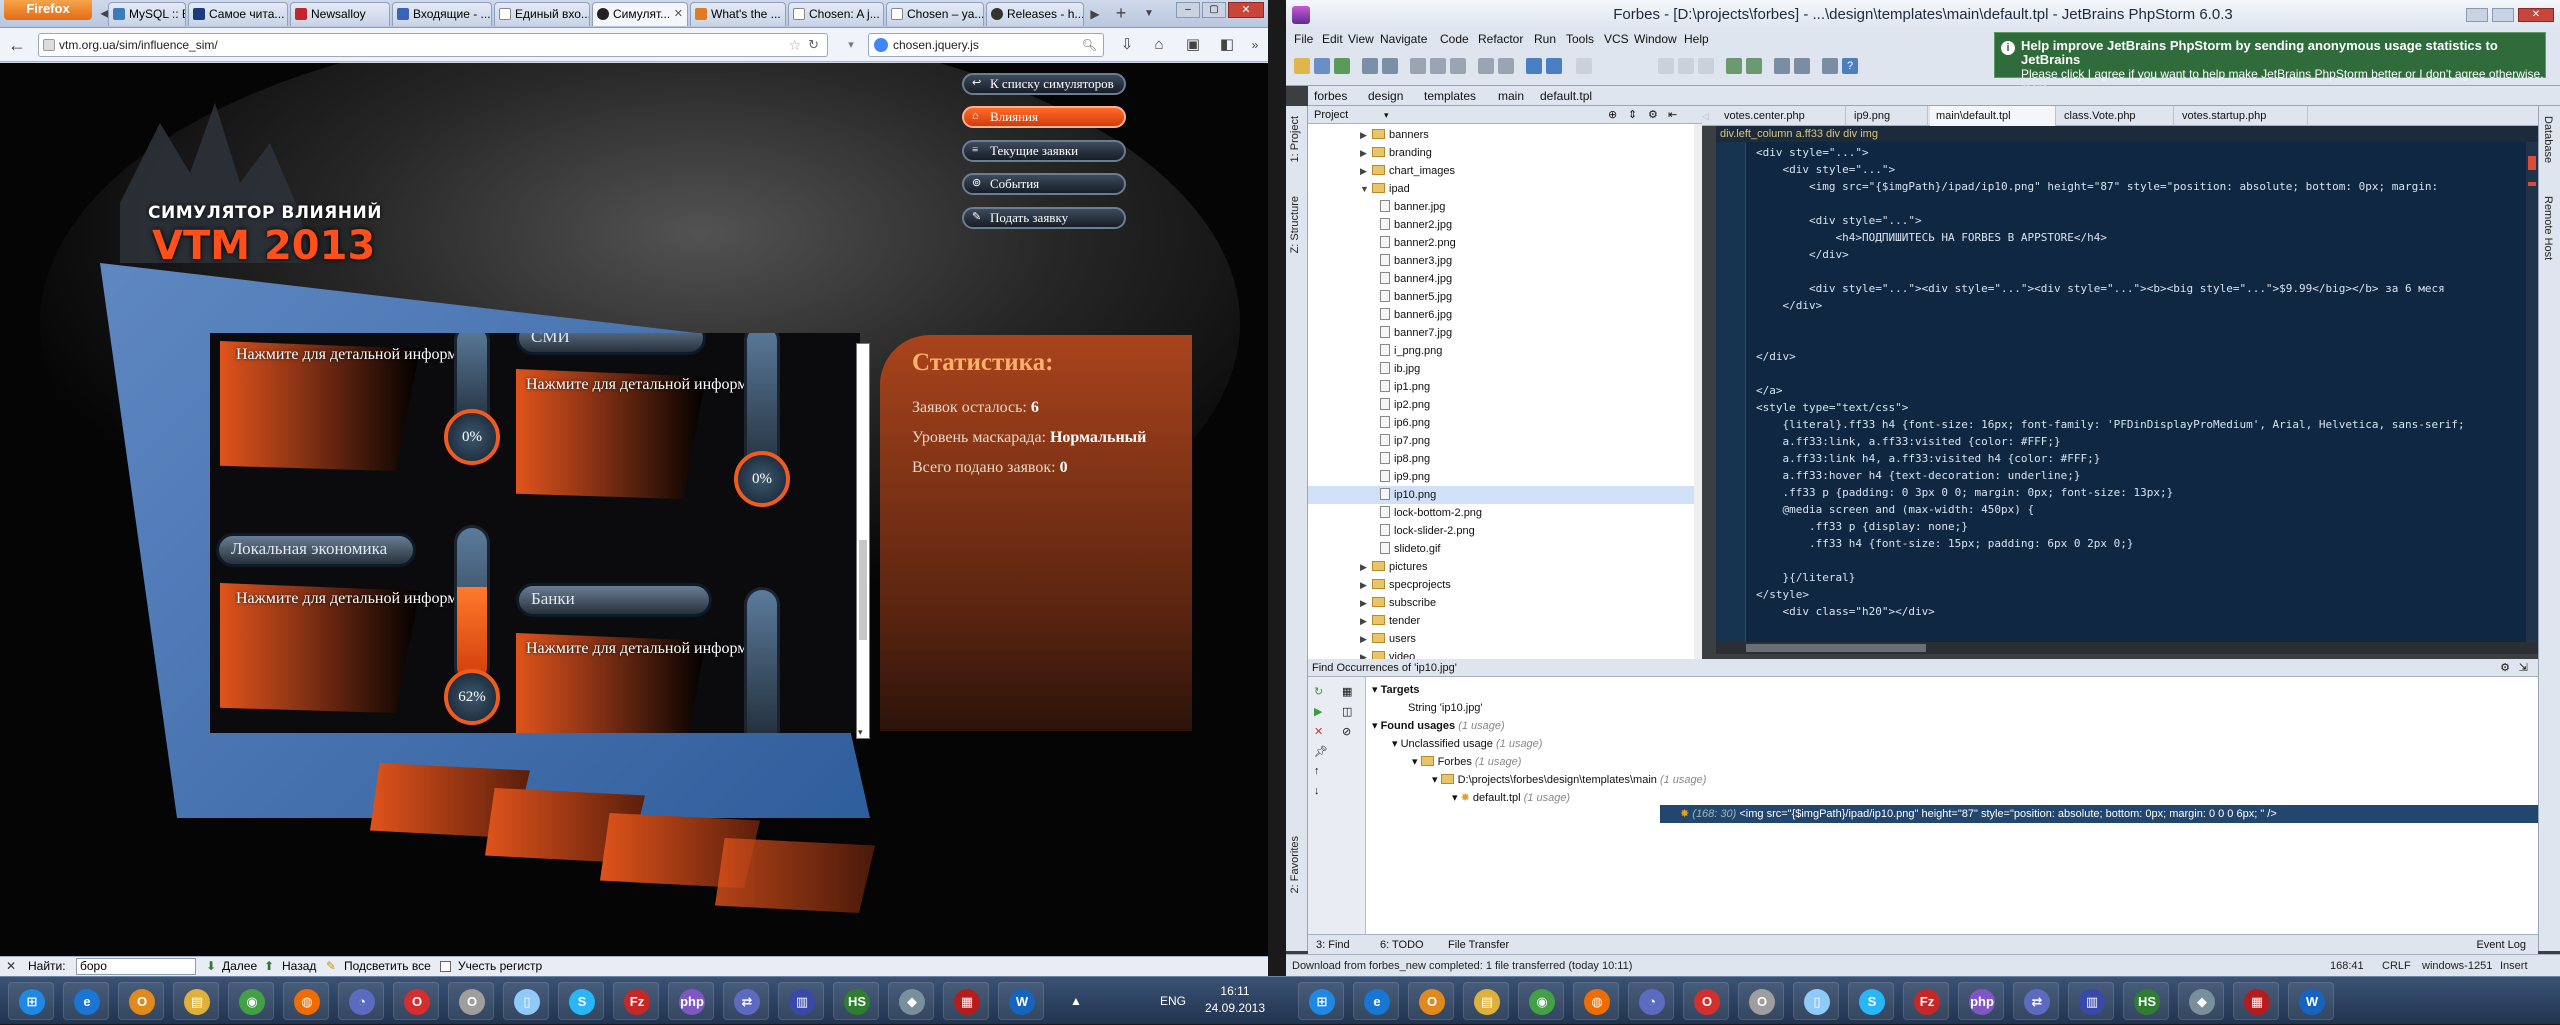 The image size is (2560, 1025). I want to click on insert-mode: Insert, so click(2514, 966).